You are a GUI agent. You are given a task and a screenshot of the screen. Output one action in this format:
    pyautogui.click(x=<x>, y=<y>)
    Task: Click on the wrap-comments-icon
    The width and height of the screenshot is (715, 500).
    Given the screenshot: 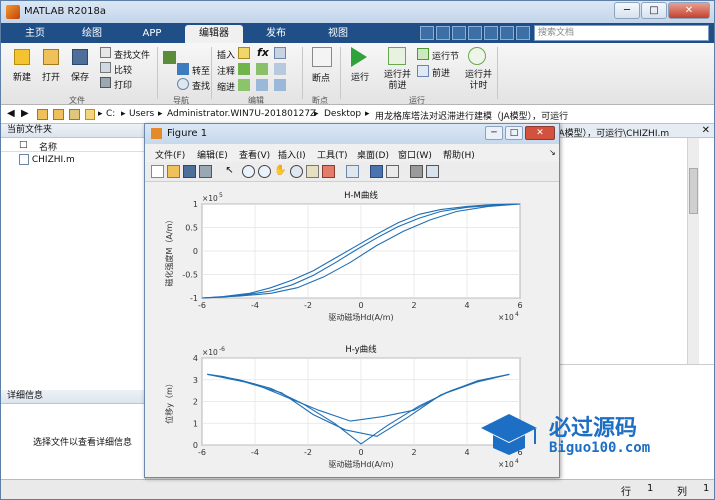 What is the action you would take?
    pyautogui.click(x=280, y=69)
    